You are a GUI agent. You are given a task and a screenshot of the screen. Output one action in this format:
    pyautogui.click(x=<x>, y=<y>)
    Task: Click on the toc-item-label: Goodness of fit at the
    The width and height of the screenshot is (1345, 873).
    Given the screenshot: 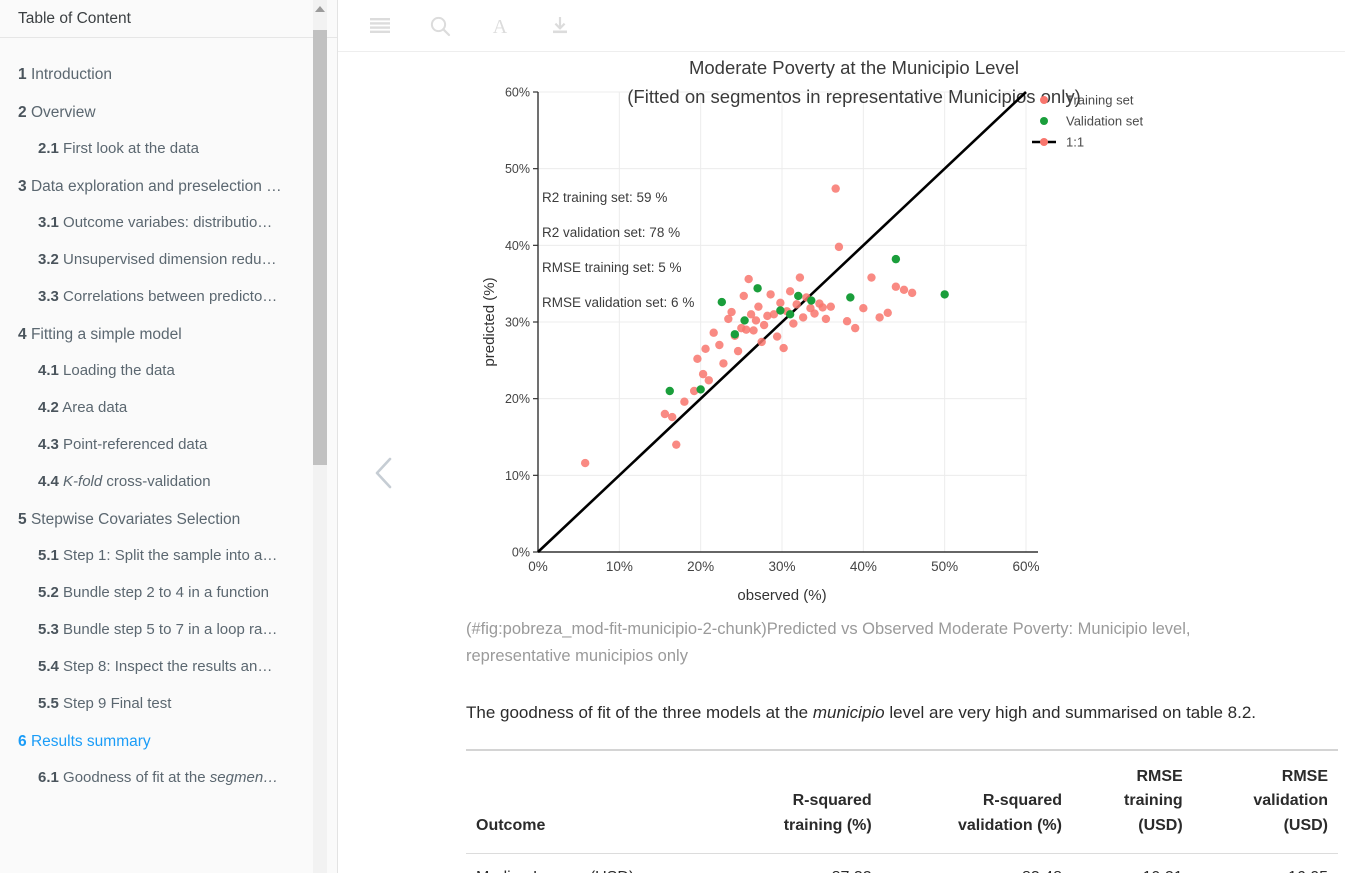 What is the action you would take?
    pyautogui.click(x=136, y=778)
    